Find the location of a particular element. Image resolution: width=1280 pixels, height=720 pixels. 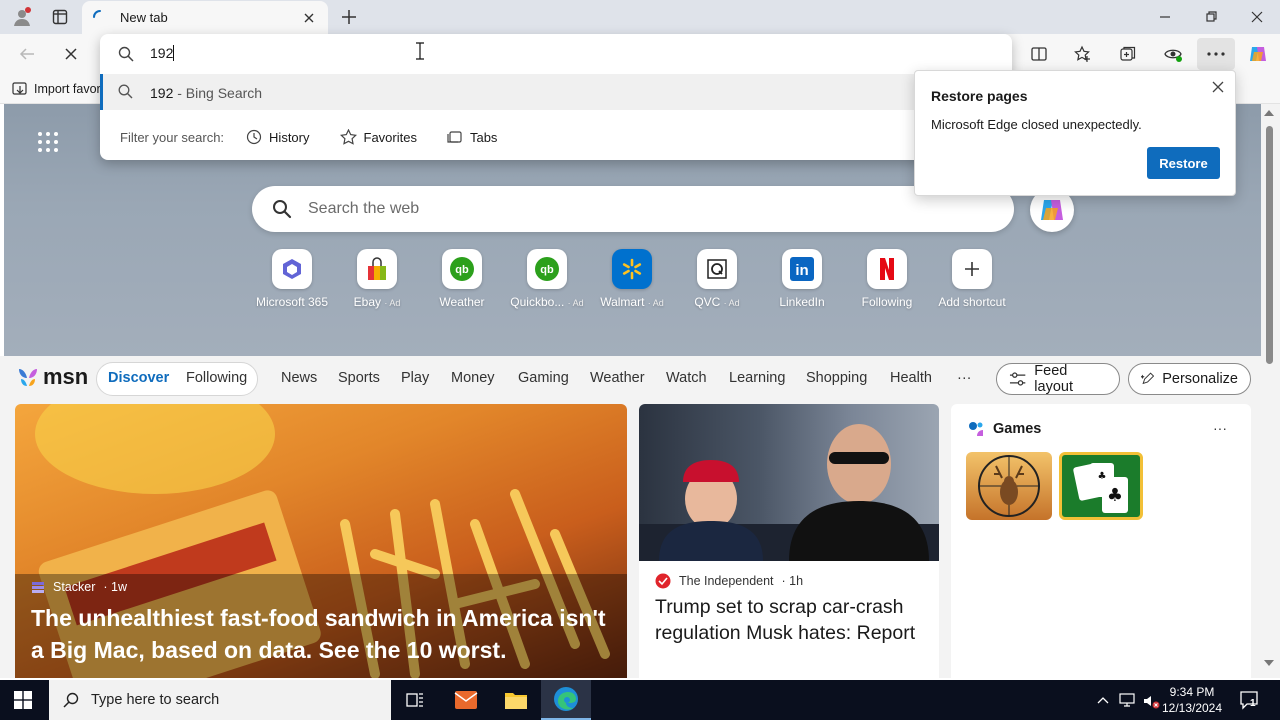

profile-icon is located at coordinates (22, 17).